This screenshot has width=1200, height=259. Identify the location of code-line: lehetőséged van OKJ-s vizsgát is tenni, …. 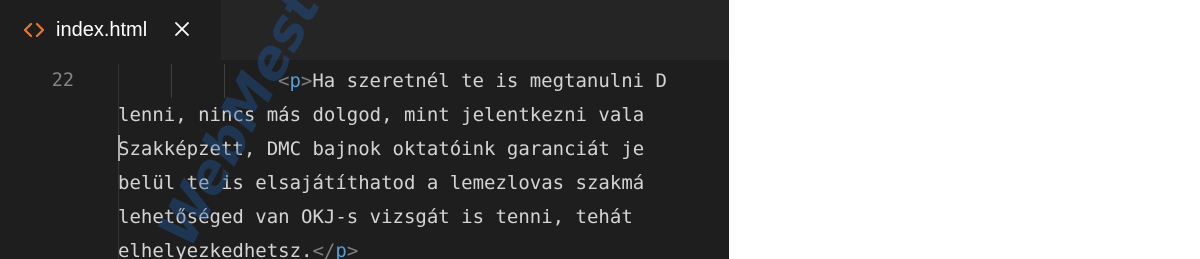
(381, 217).